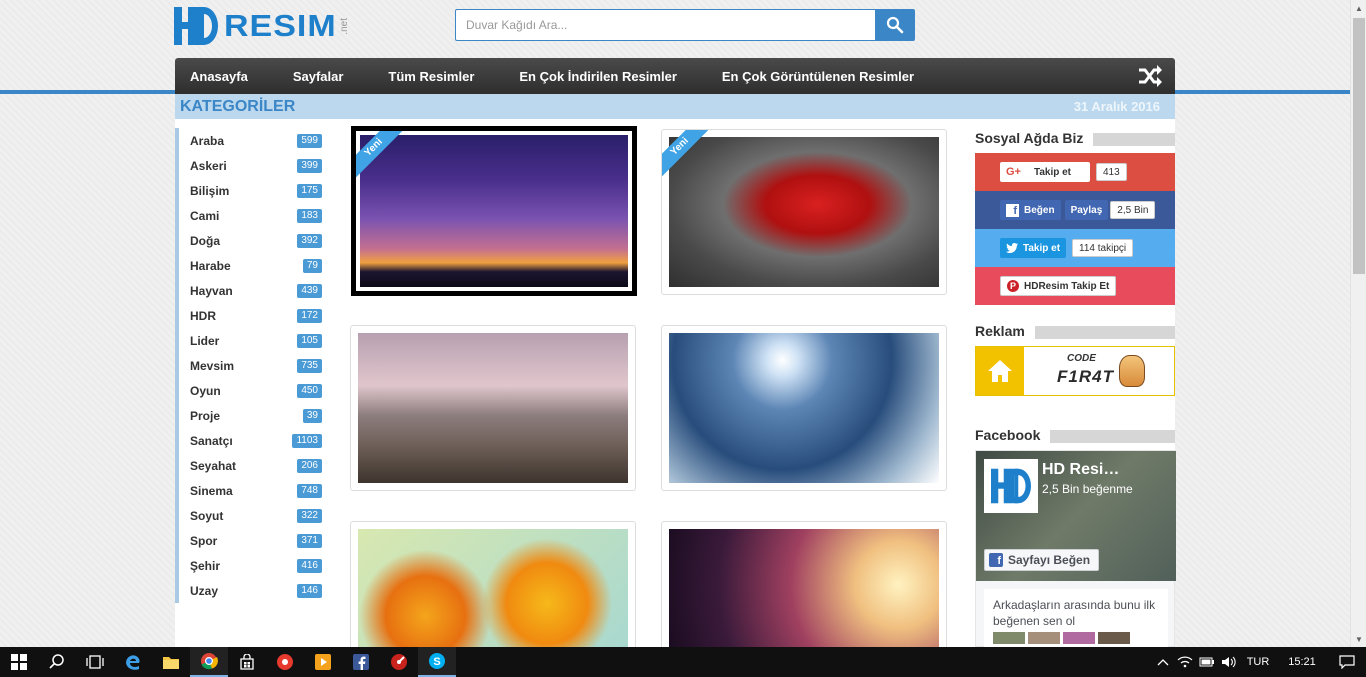 This screenshot has width=1366, height=677. What do you see at coordinates (1045, 172) in the screenshot?
I see `gplus-follow-button: G+ Takip et` at bounding box center [1045, 172].